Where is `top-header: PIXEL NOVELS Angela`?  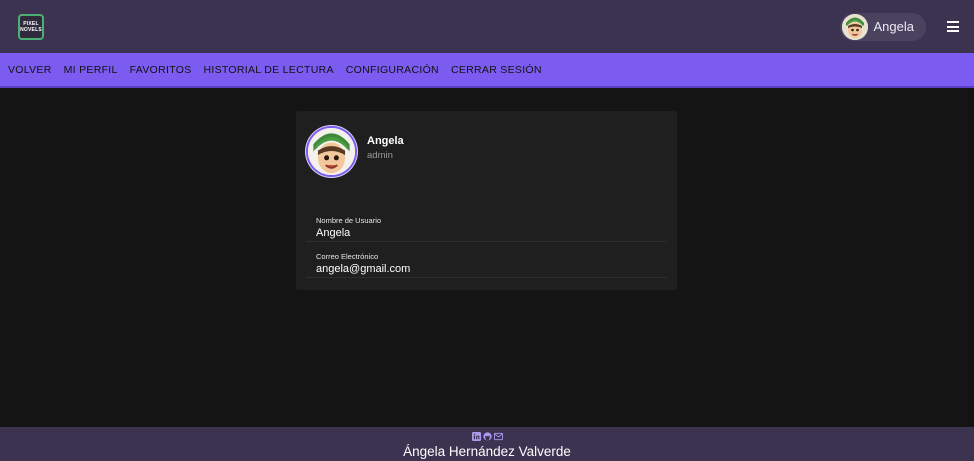
top-header: PIXEL NOVELS Angela is located at coordinates (487, 26).